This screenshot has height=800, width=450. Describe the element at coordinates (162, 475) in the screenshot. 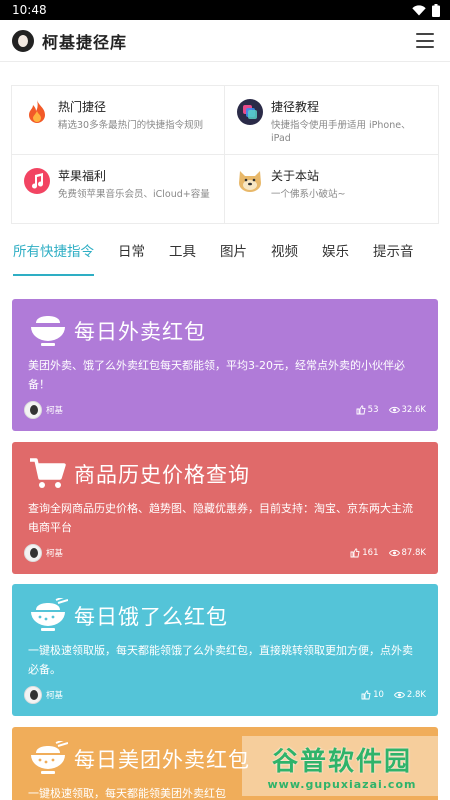

I see `card-title: 商品历史价格查询` at that location.